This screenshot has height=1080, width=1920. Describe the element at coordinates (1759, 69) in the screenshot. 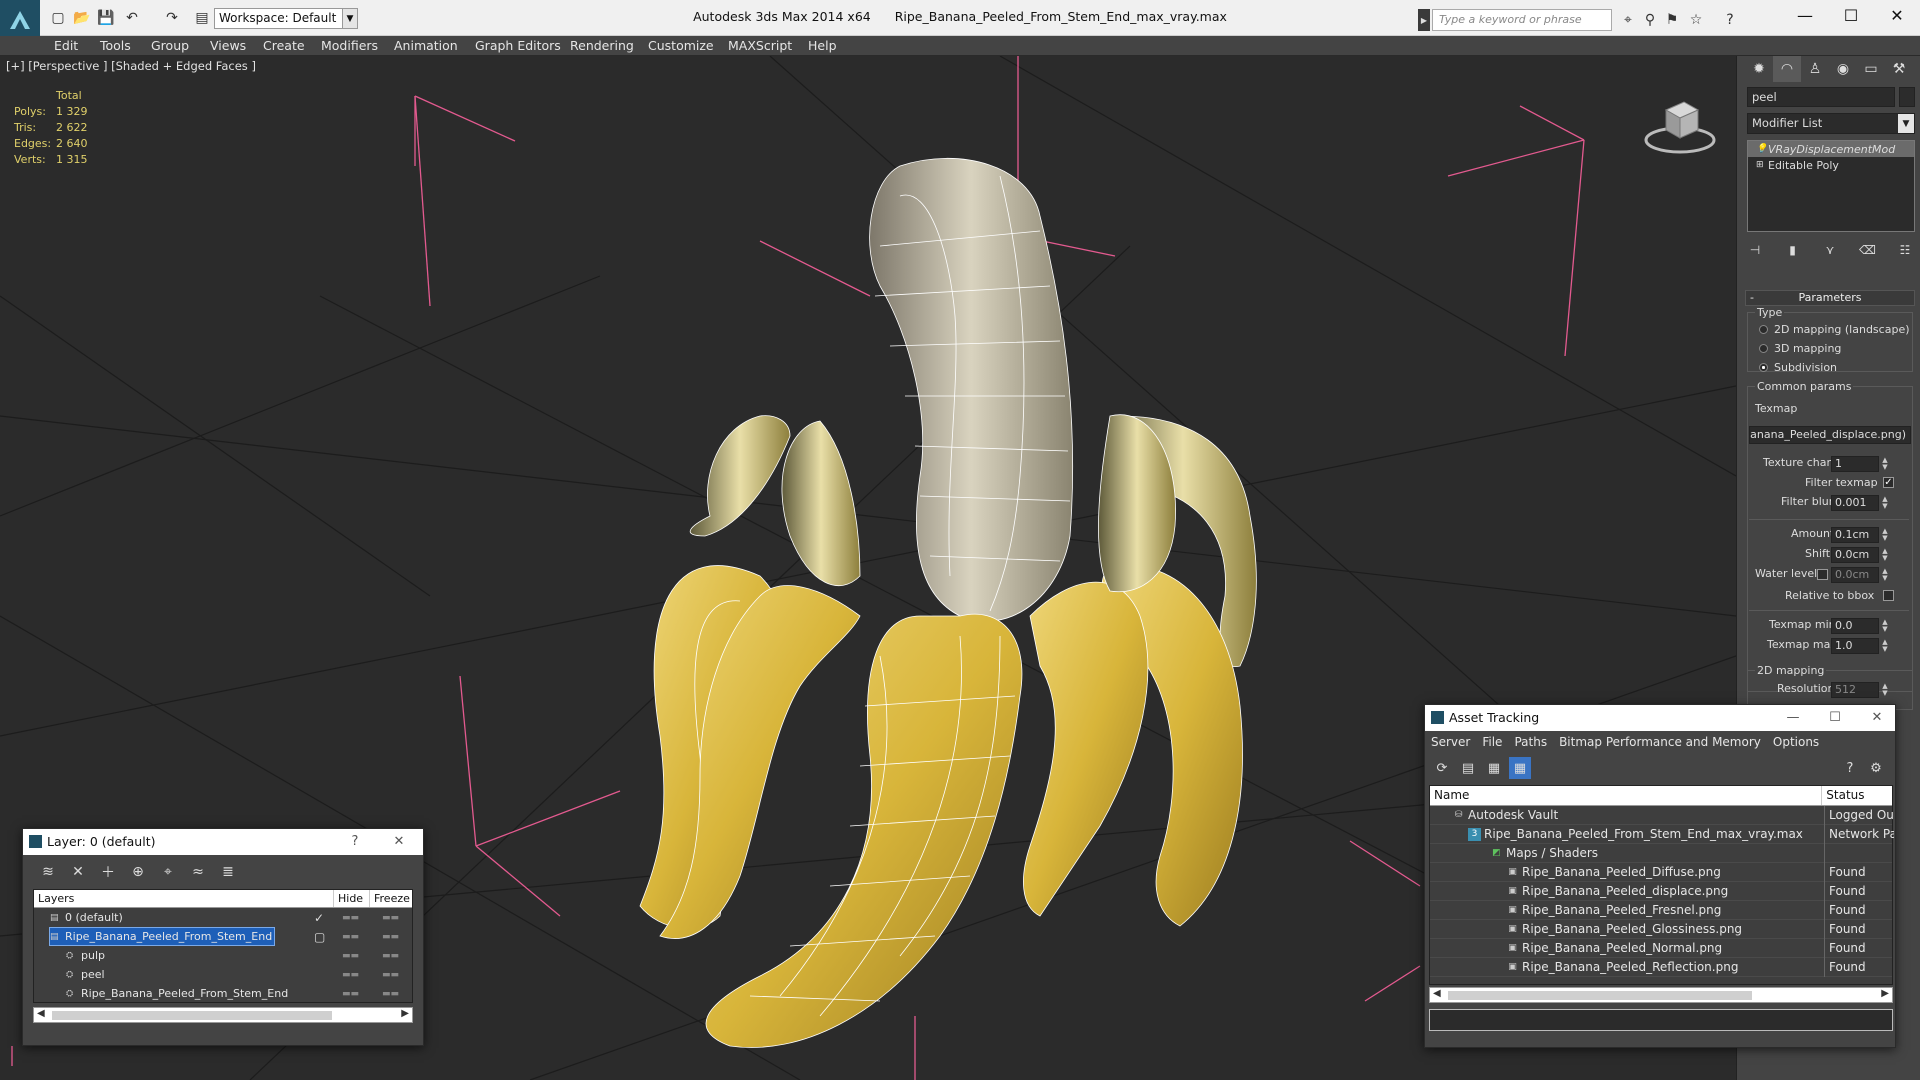

I see `create-tab-icon: ✹` at that location.